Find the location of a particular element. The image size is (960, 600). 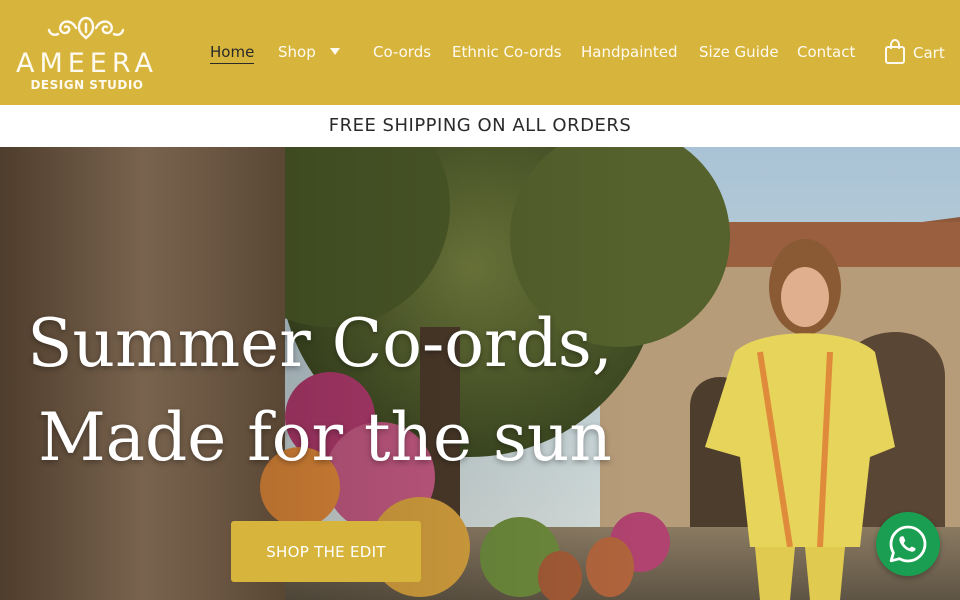

ornament-icon is located at coordinates (86, 28).